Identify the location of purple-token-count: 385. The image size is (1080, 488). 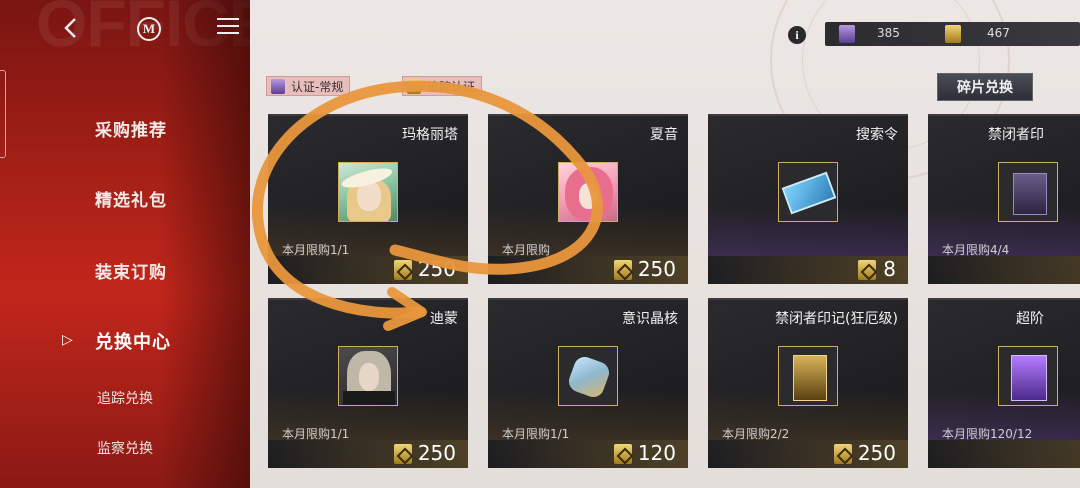
(888, 33).